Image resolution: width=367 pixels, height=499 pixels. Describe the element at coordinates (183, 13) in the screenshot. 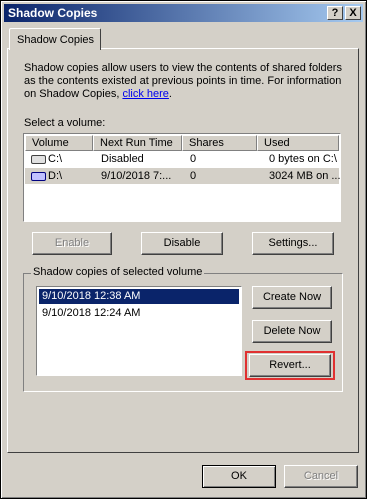

I see `title-bar: Shadow Copies ? X` at that location.